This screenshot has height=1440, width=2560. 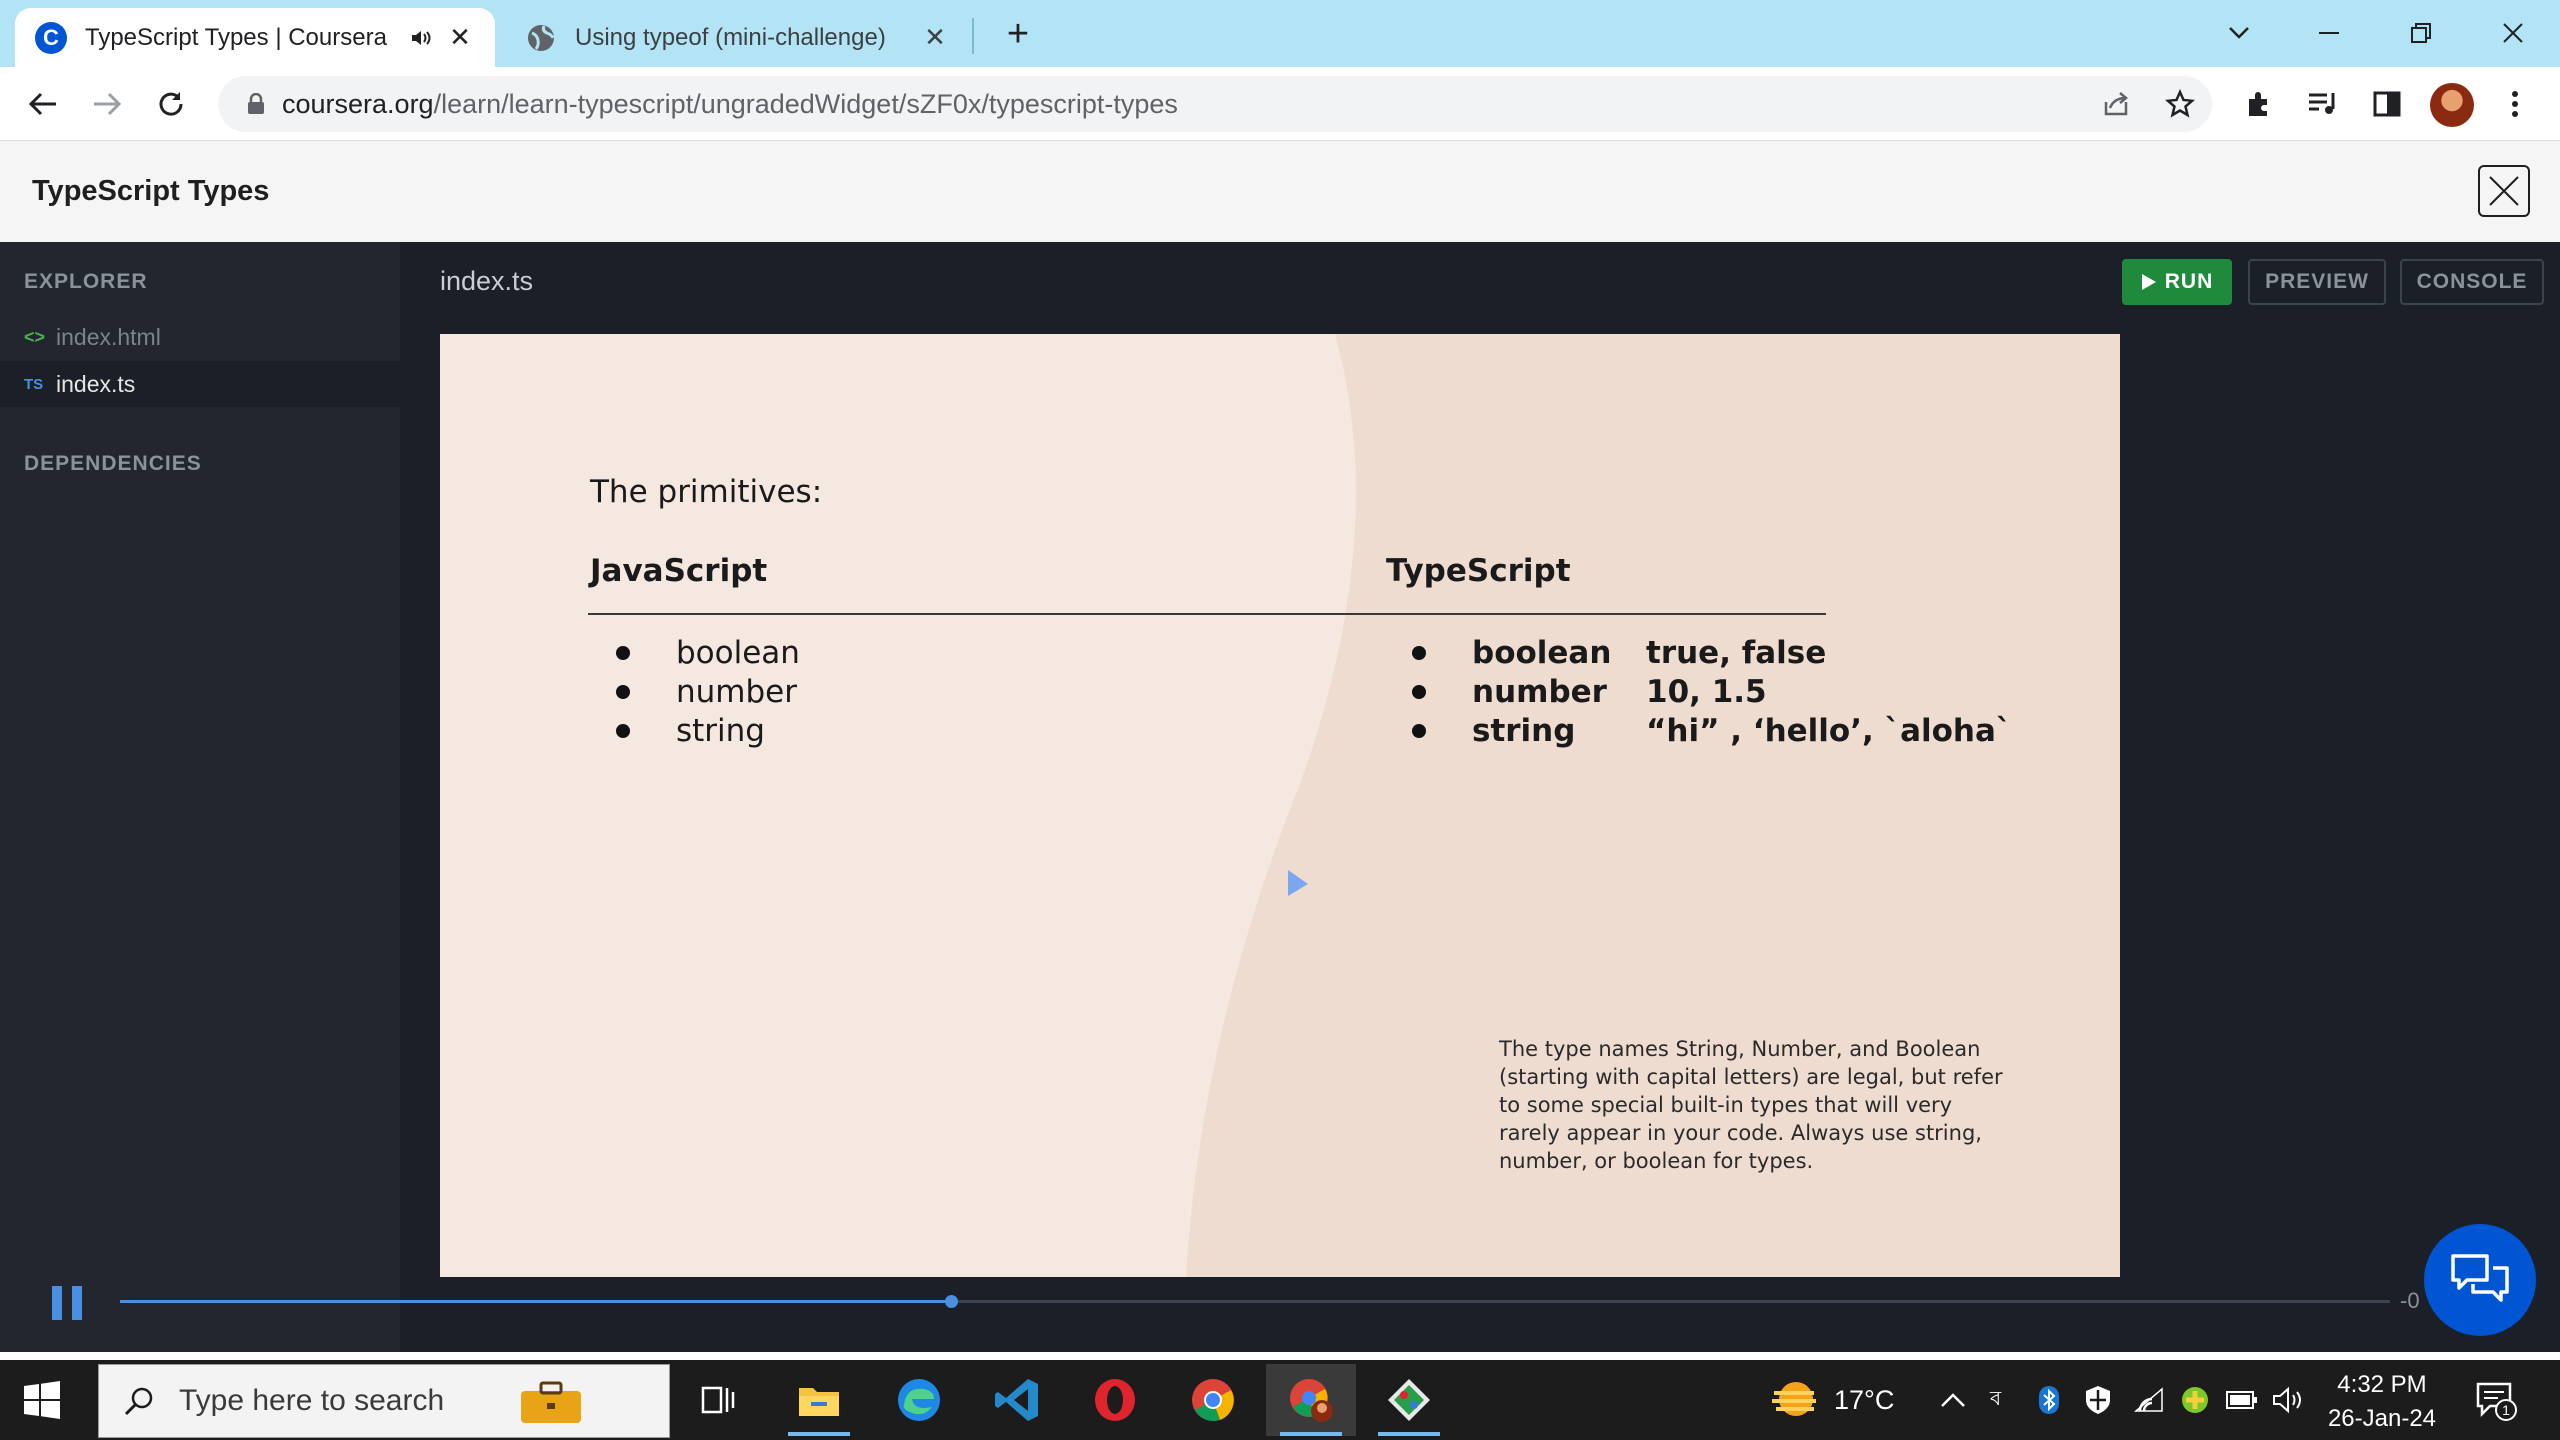 What do you see at coordinates (2382, 1384) in the screenshot?
I see `clock-time: 4:32 PM` at bounding box center [2382, 1384].